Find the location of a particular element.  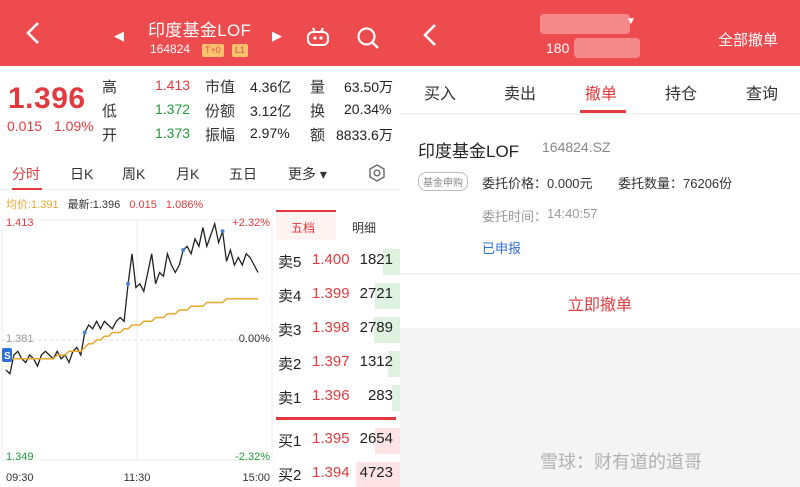

y-tick-right: 0.00% is located at coordinates (254, 339).